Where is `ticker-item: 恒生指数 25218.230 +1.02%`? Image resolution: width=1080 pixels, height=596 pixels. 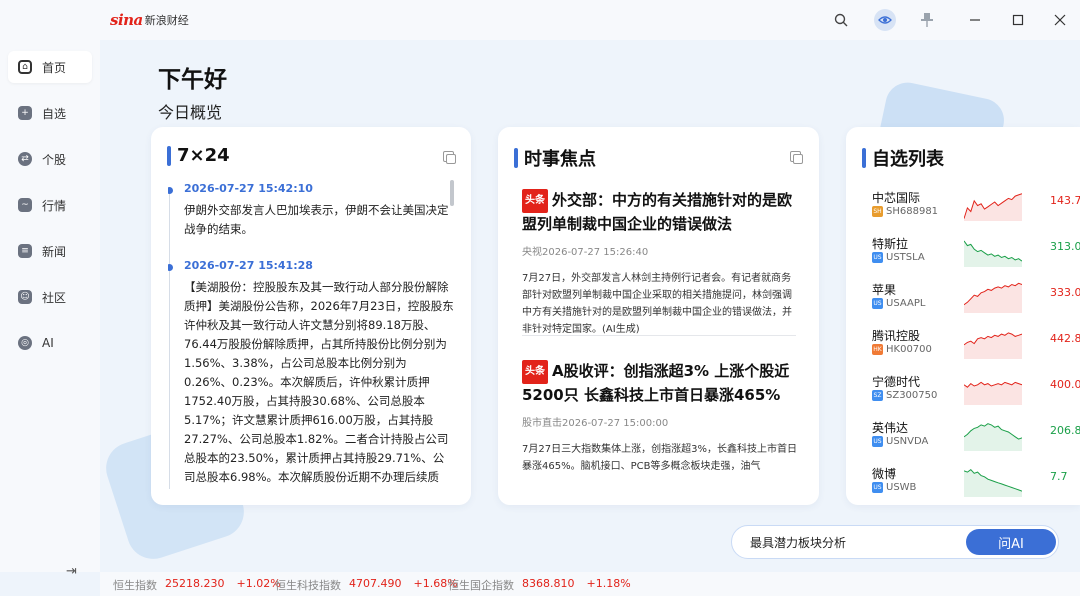
ticker-item: 恒生指数 25218.230 +1.02% is located at coordinates (197, 585).